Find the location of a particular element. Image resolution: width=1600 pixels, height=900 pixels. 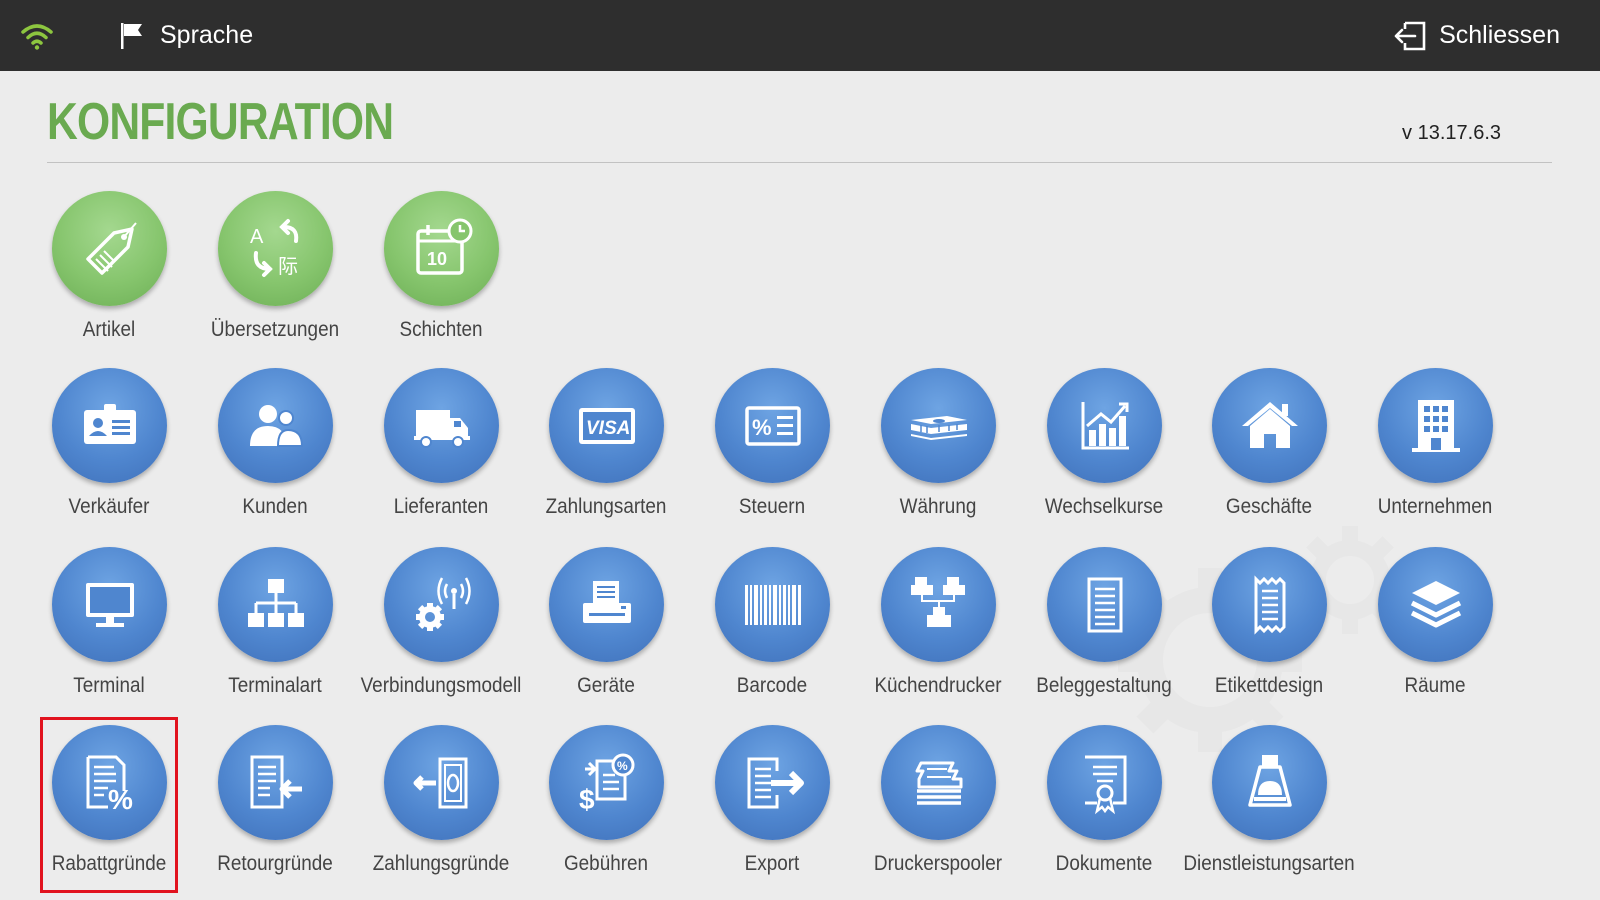

tax-percent-icon: % is located at coordinates (772, 425).